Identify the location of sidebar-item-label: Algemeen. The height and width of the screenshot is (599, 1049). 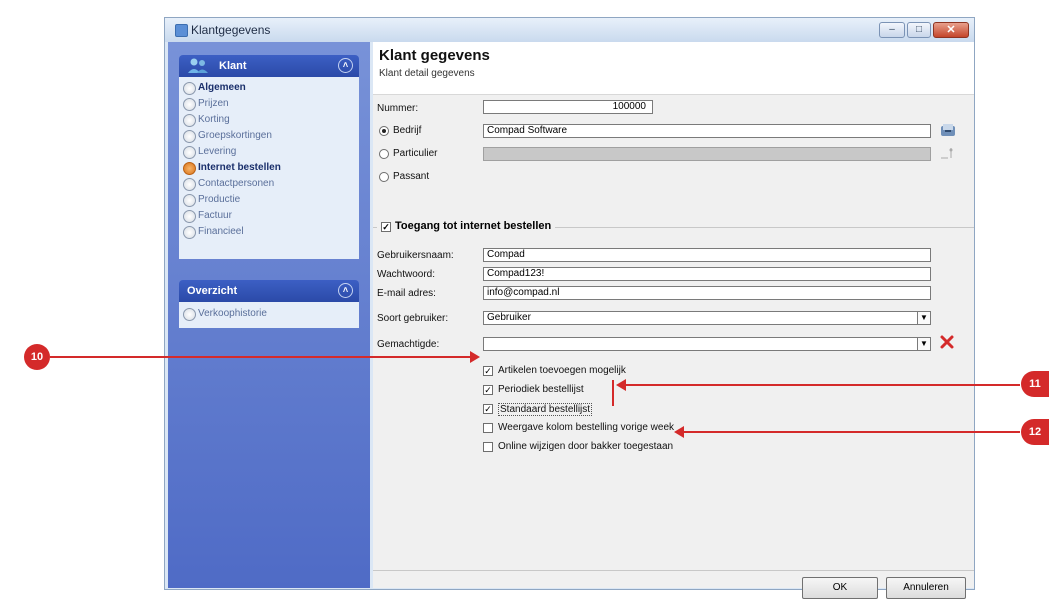
(222, 87).